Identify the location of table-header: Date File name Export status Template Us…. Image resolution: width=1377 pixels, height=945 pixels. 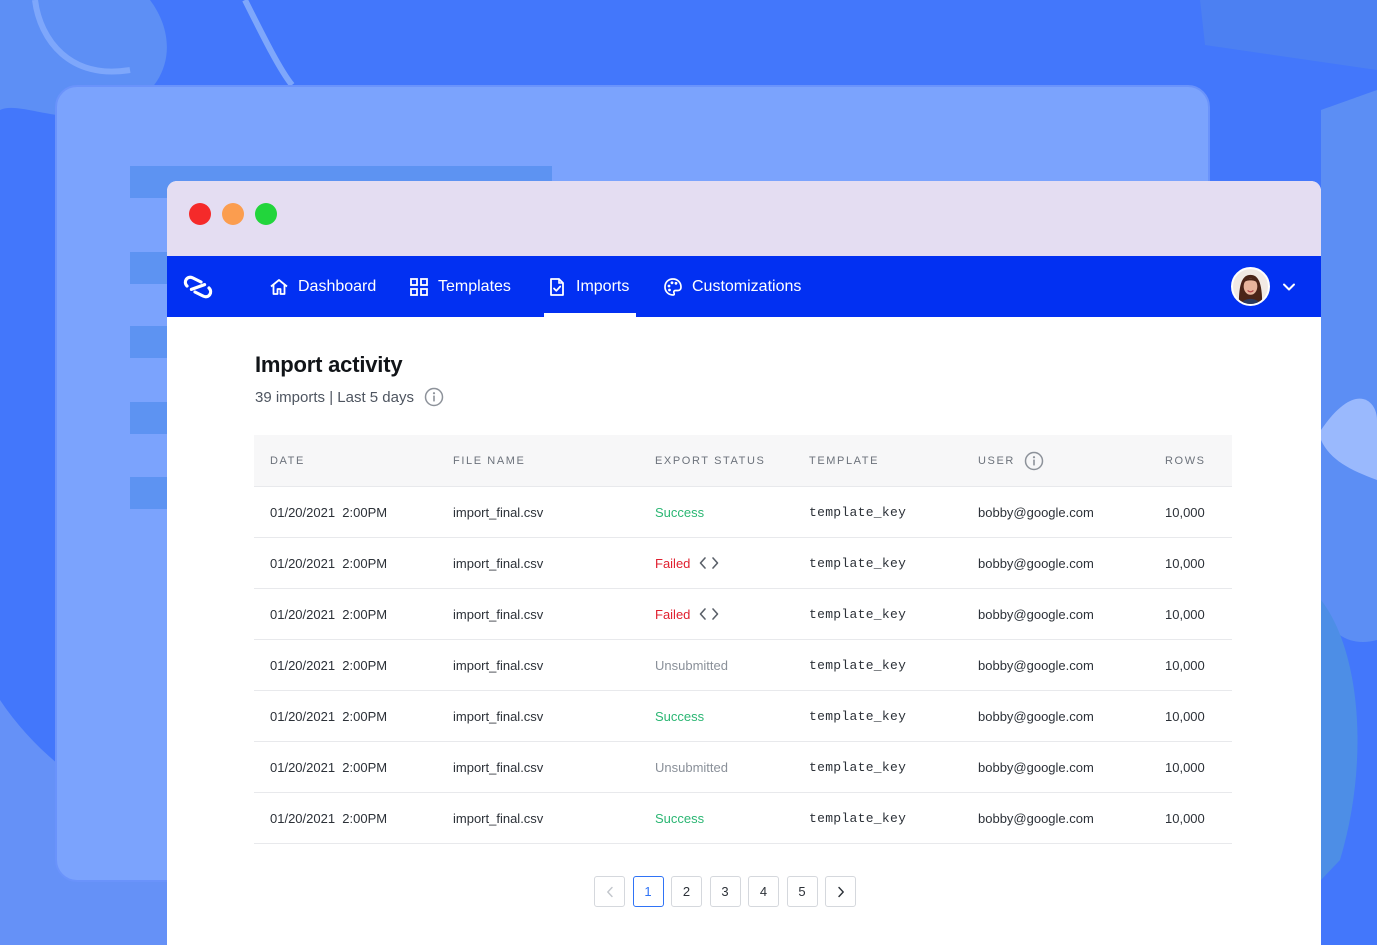
(743, 461).